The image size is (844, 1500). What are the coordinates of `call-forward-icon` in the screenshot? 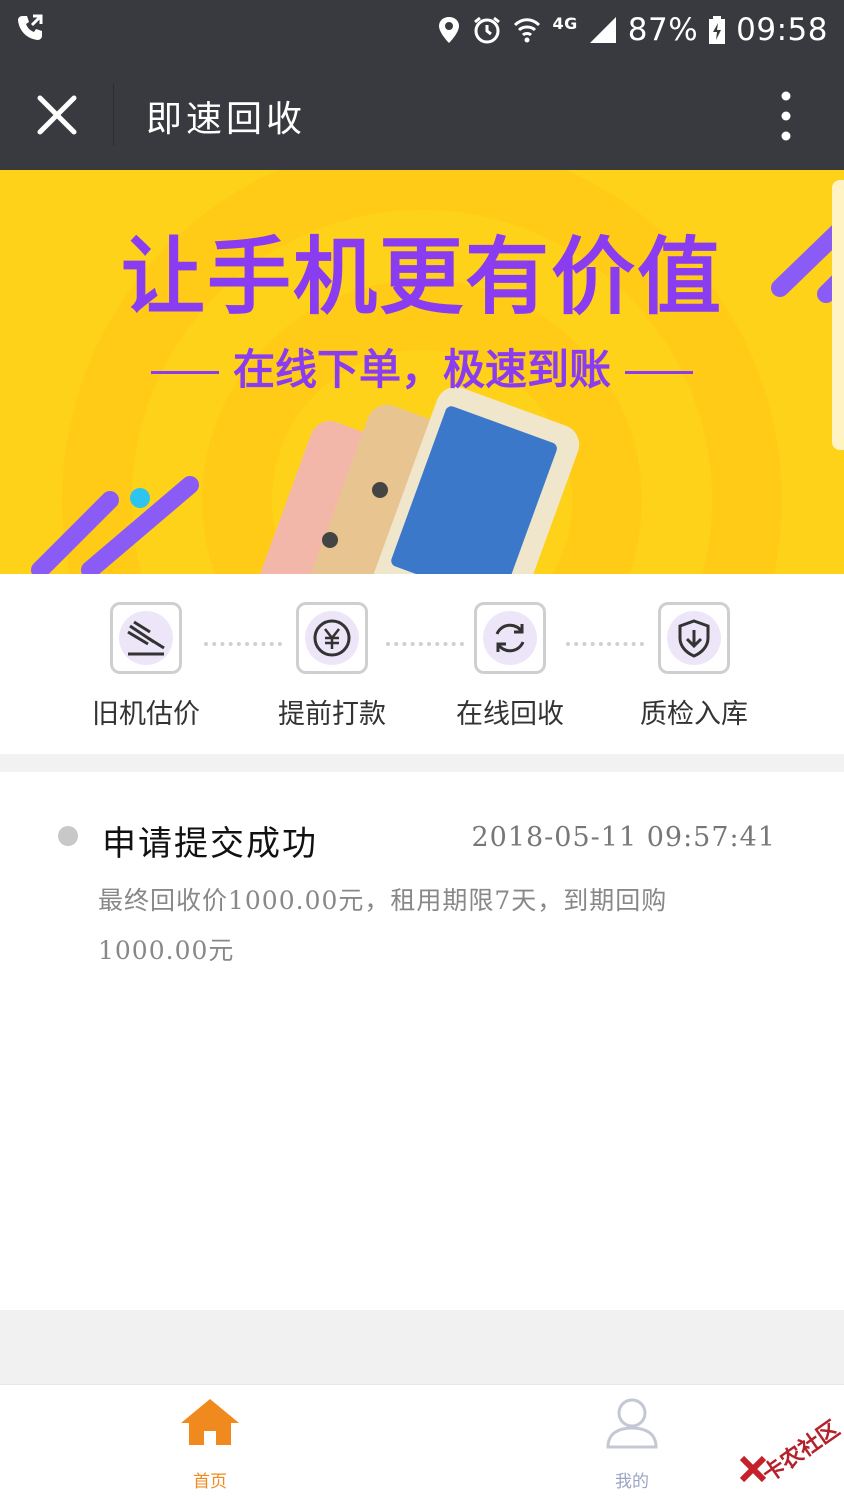 It's located at (30, 27).